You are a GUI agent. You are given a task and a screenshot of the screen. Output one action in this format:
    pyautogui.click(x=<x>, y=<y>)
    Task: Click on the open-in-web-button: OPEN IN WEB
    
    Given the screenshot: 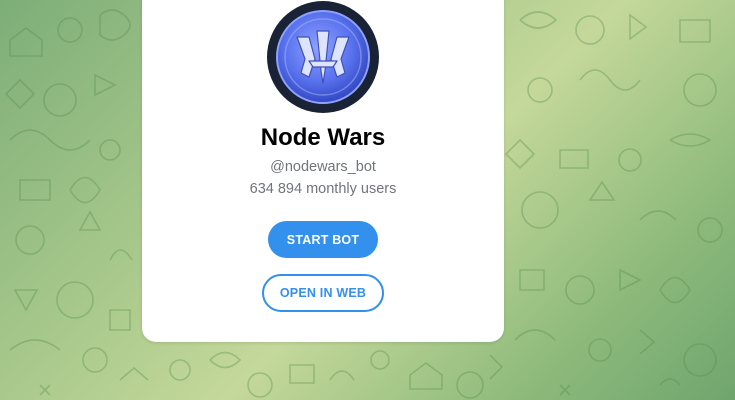 What is the action you would take?
    pyautogui.click(x=323, y=293)
    